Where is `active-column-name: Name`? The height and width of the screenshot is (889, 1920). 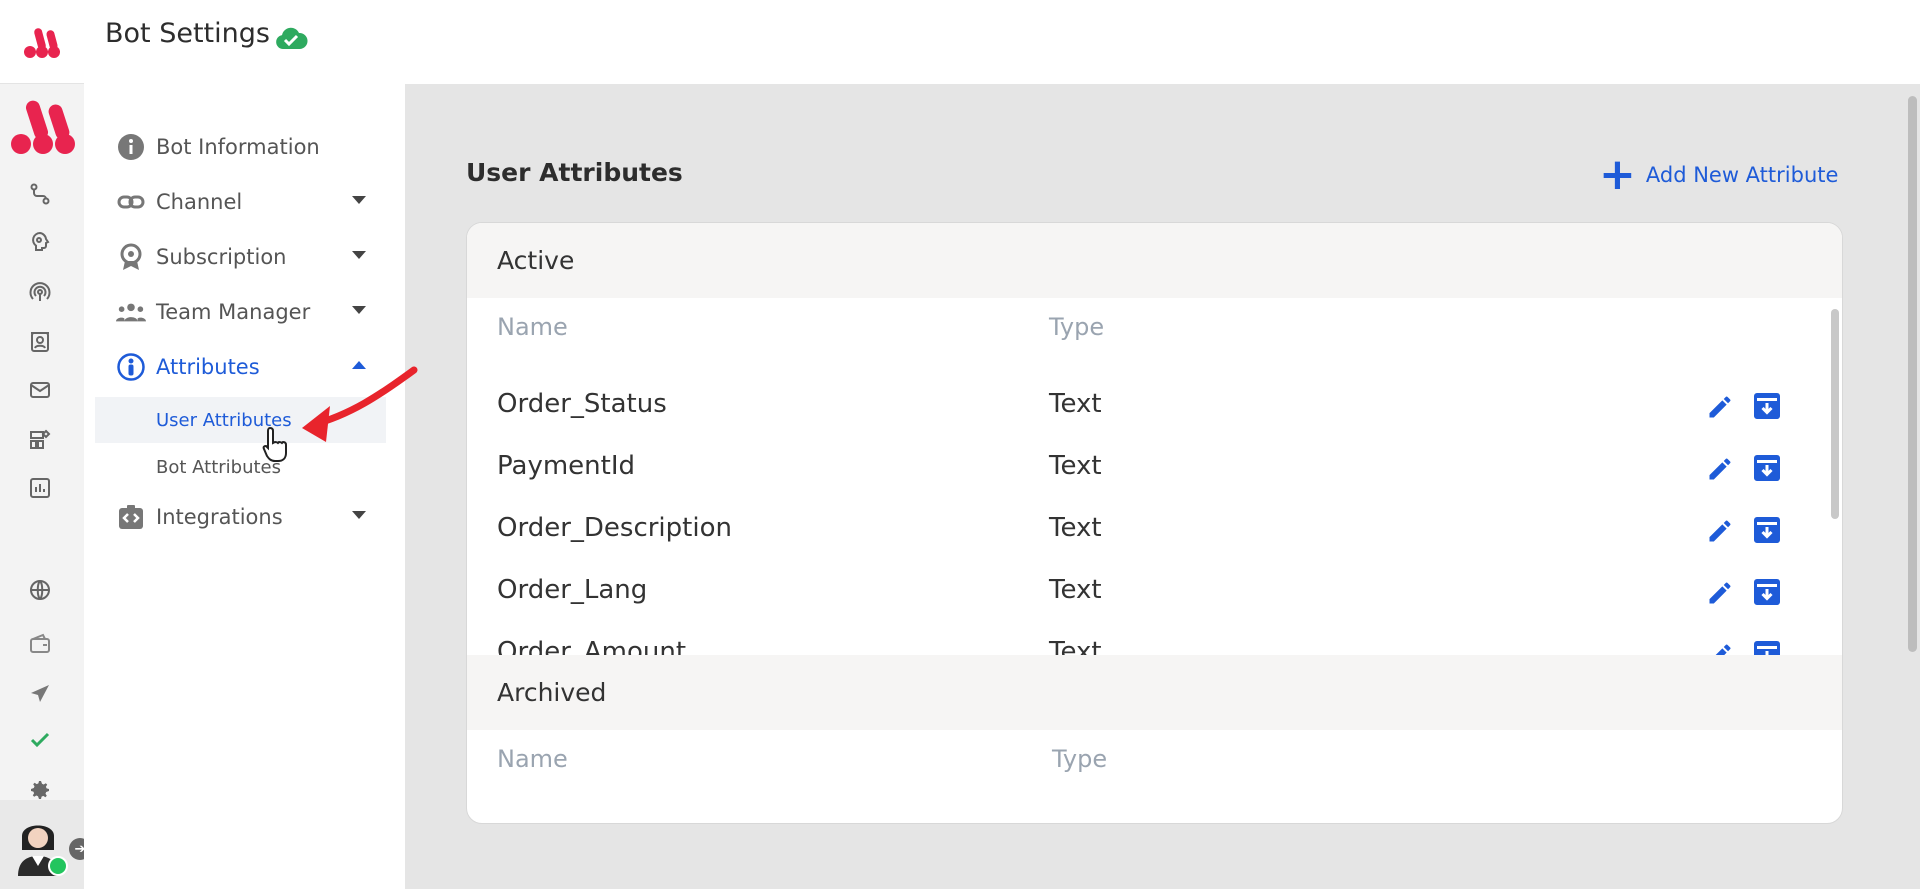 active-column-name: Name is located at coordinates (532, 327).